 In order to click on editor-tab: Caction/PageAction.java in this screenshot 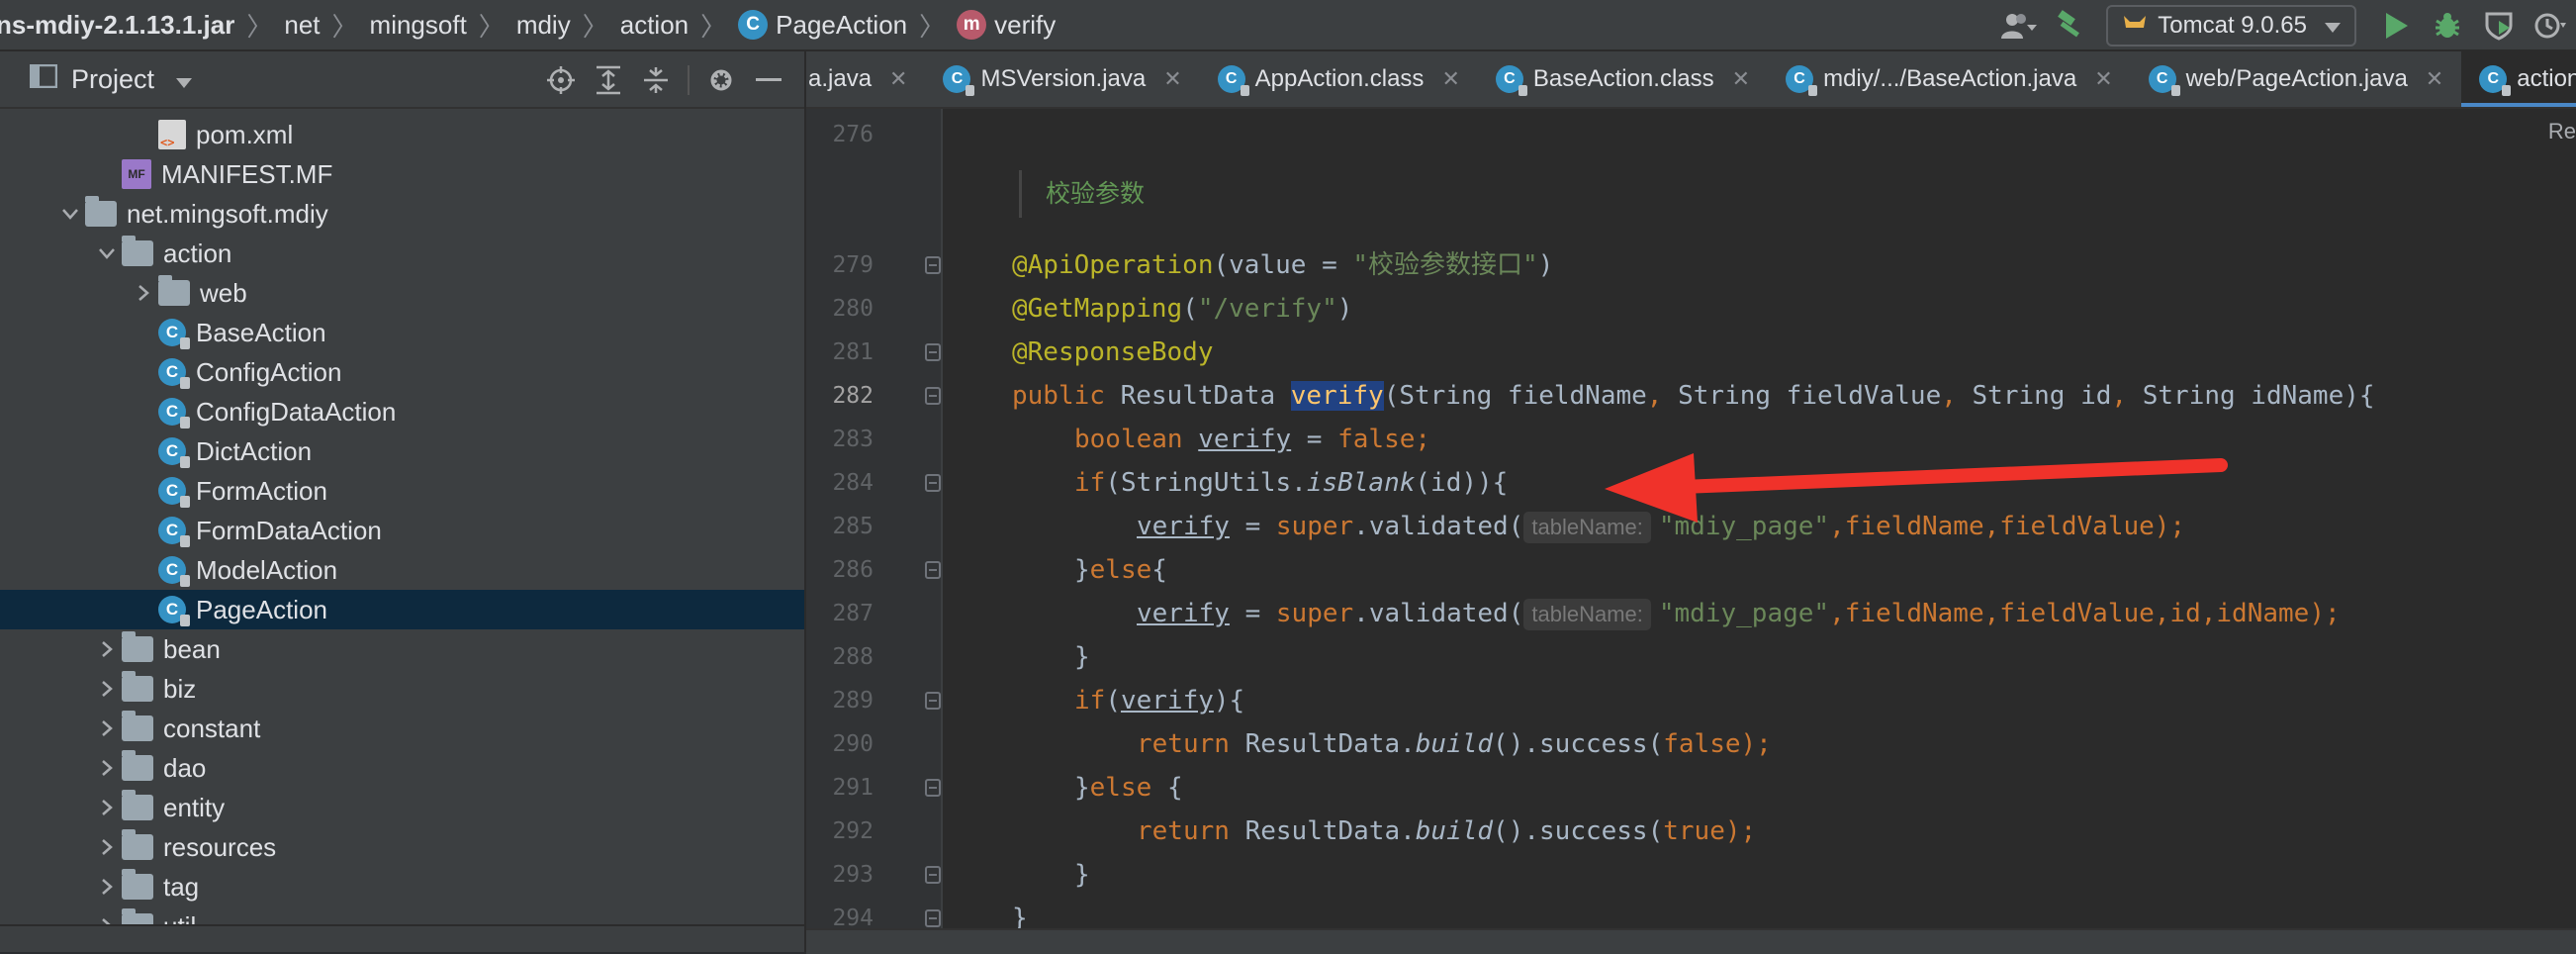, I will do `click(2518, 79)`.